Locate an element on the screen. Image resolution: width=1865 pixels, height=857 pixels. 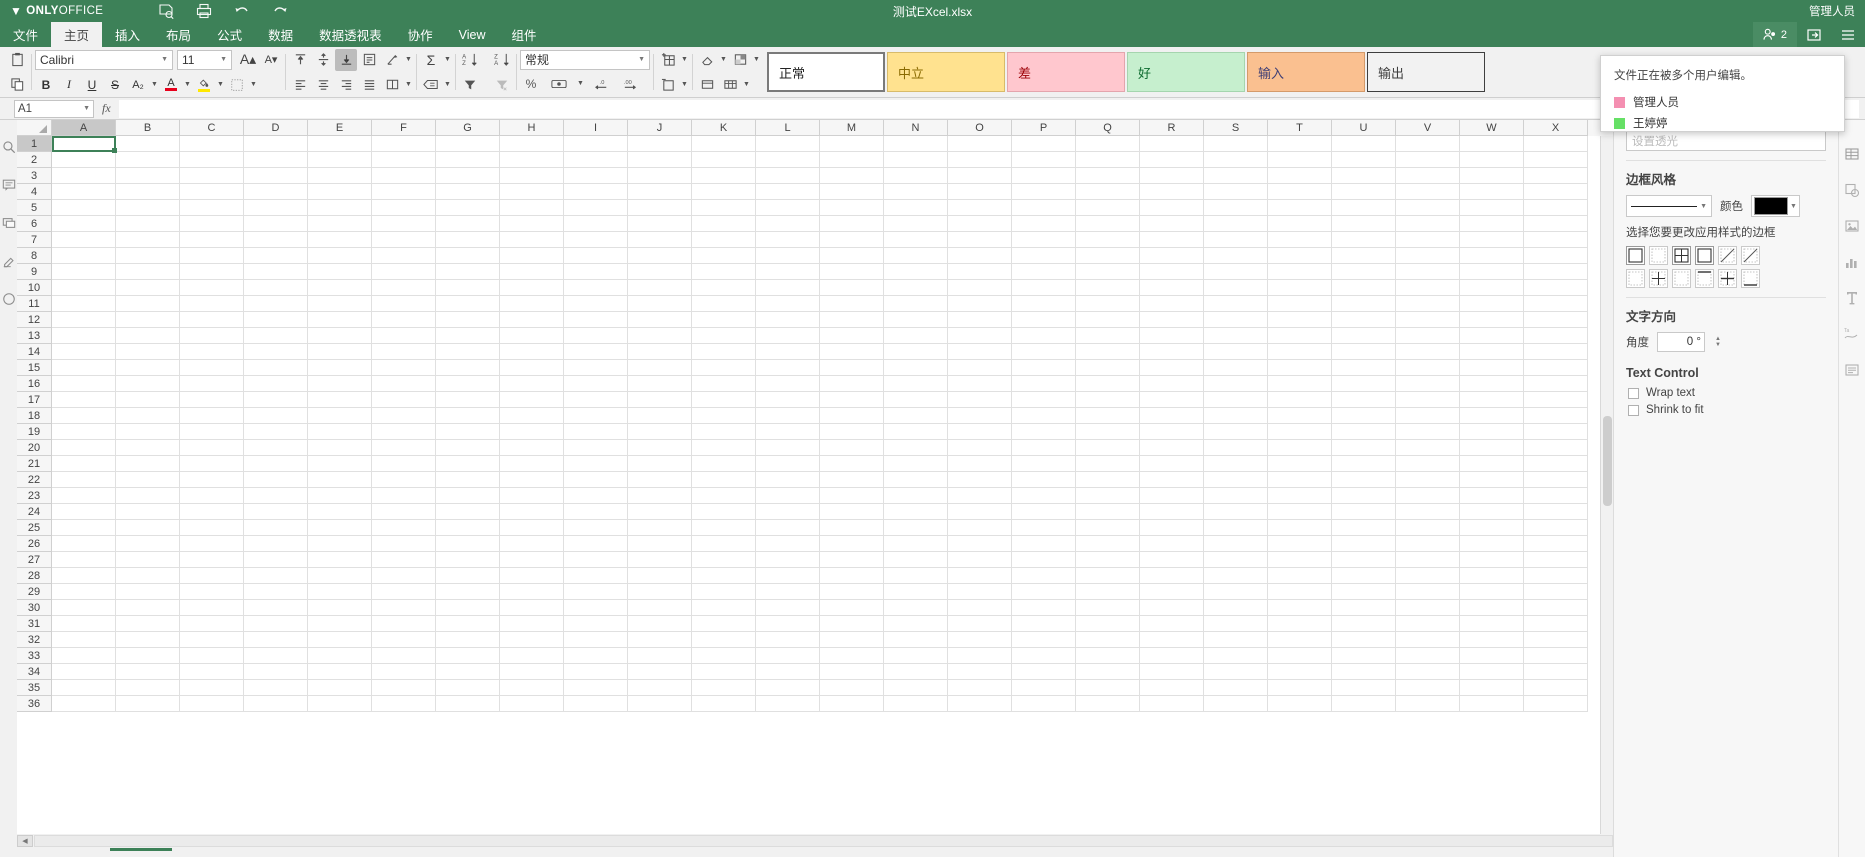
row-header: 23 is located at coordinates (34, 496).